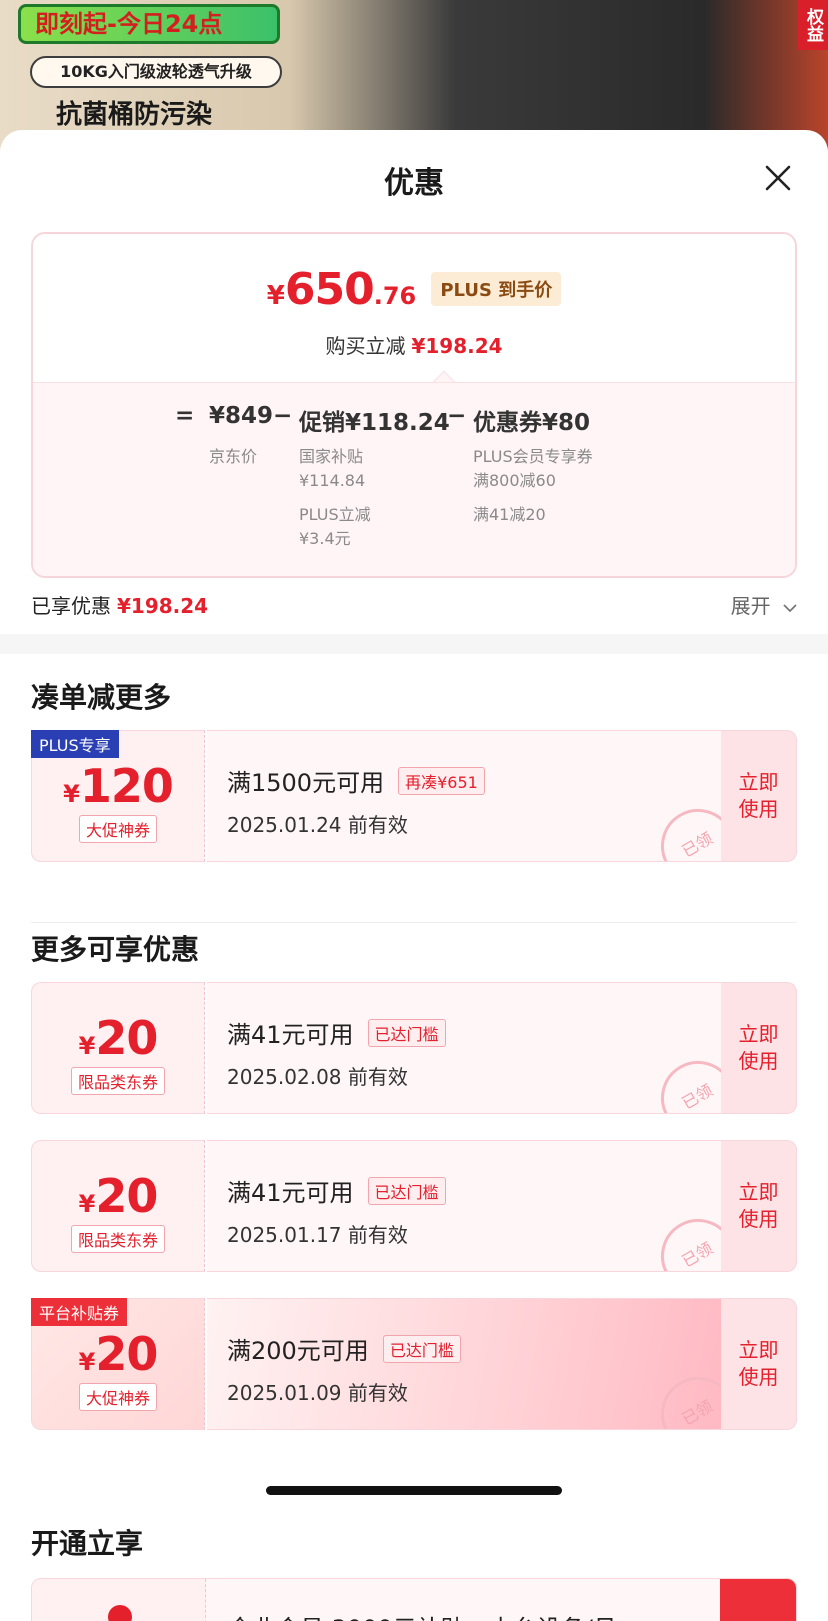  Describe the element at coordinates (533, 456) in the screenshot. I see `coupon-item-label: PLUS会员专享券` at that location.